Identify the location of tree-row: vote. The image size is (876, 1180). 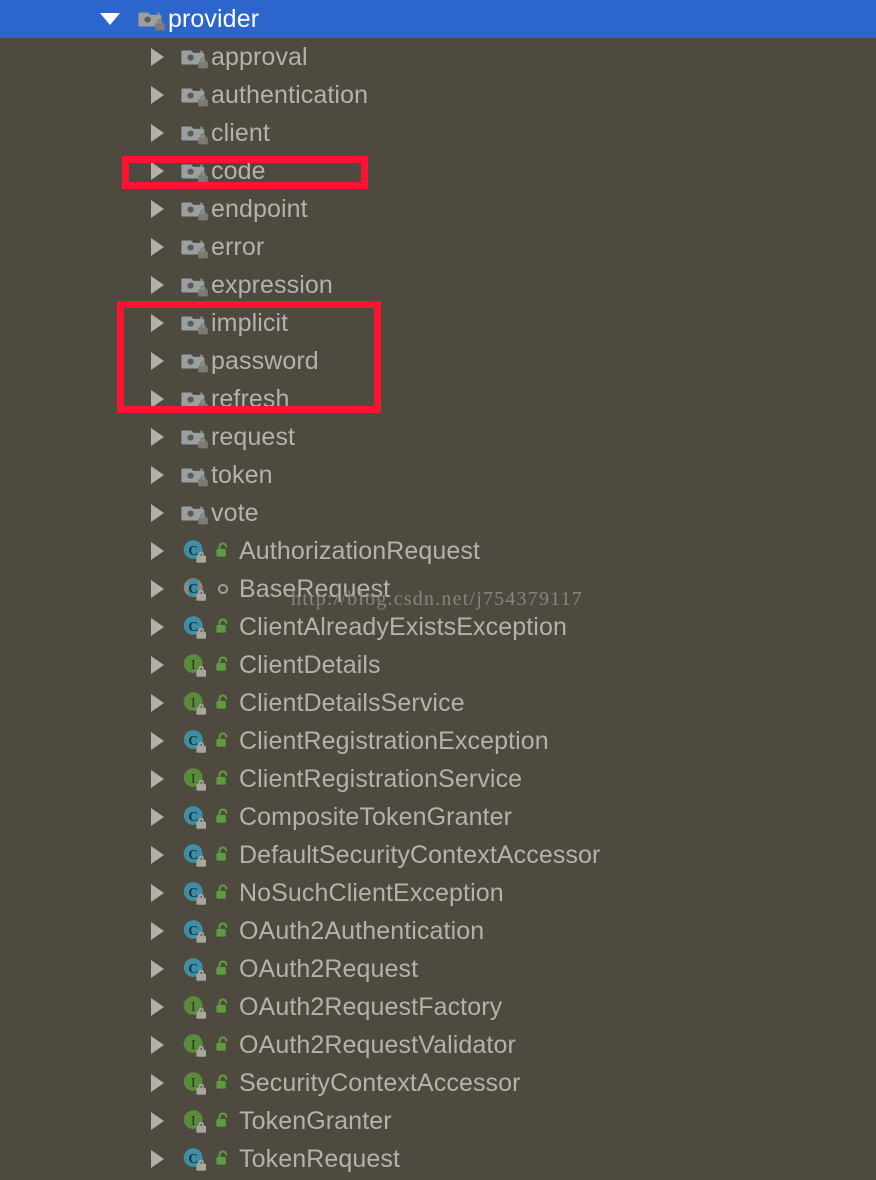
(438, 513).